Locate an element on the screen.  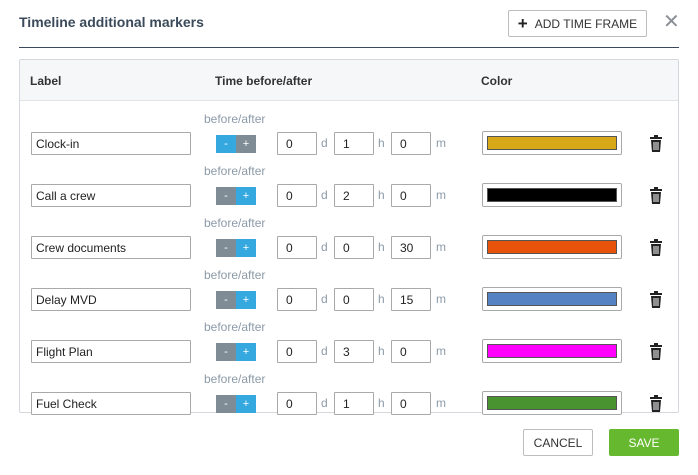
table-header: Label Time before/after Color is located at coordinates (349, 80).